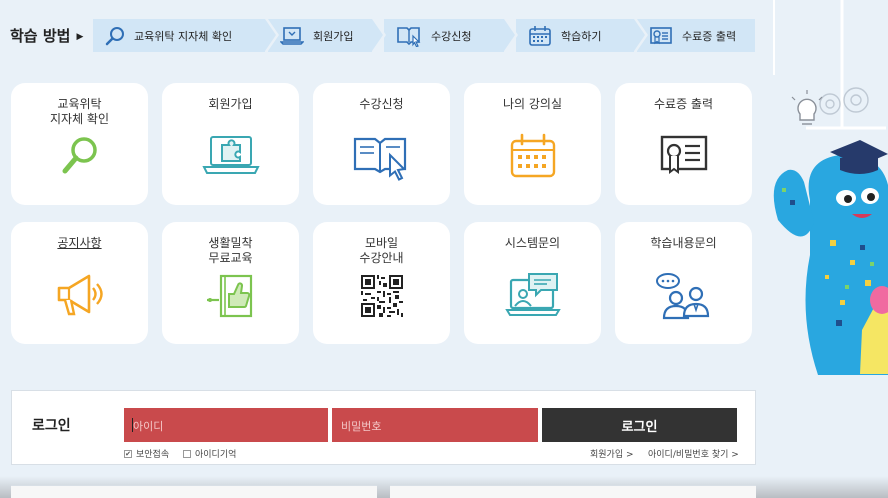 The image size is (888, 498). What do you see at coordinates (381, 296) in the screenshot?
I see `qr-code-icon` at bounding box center [381, 296].